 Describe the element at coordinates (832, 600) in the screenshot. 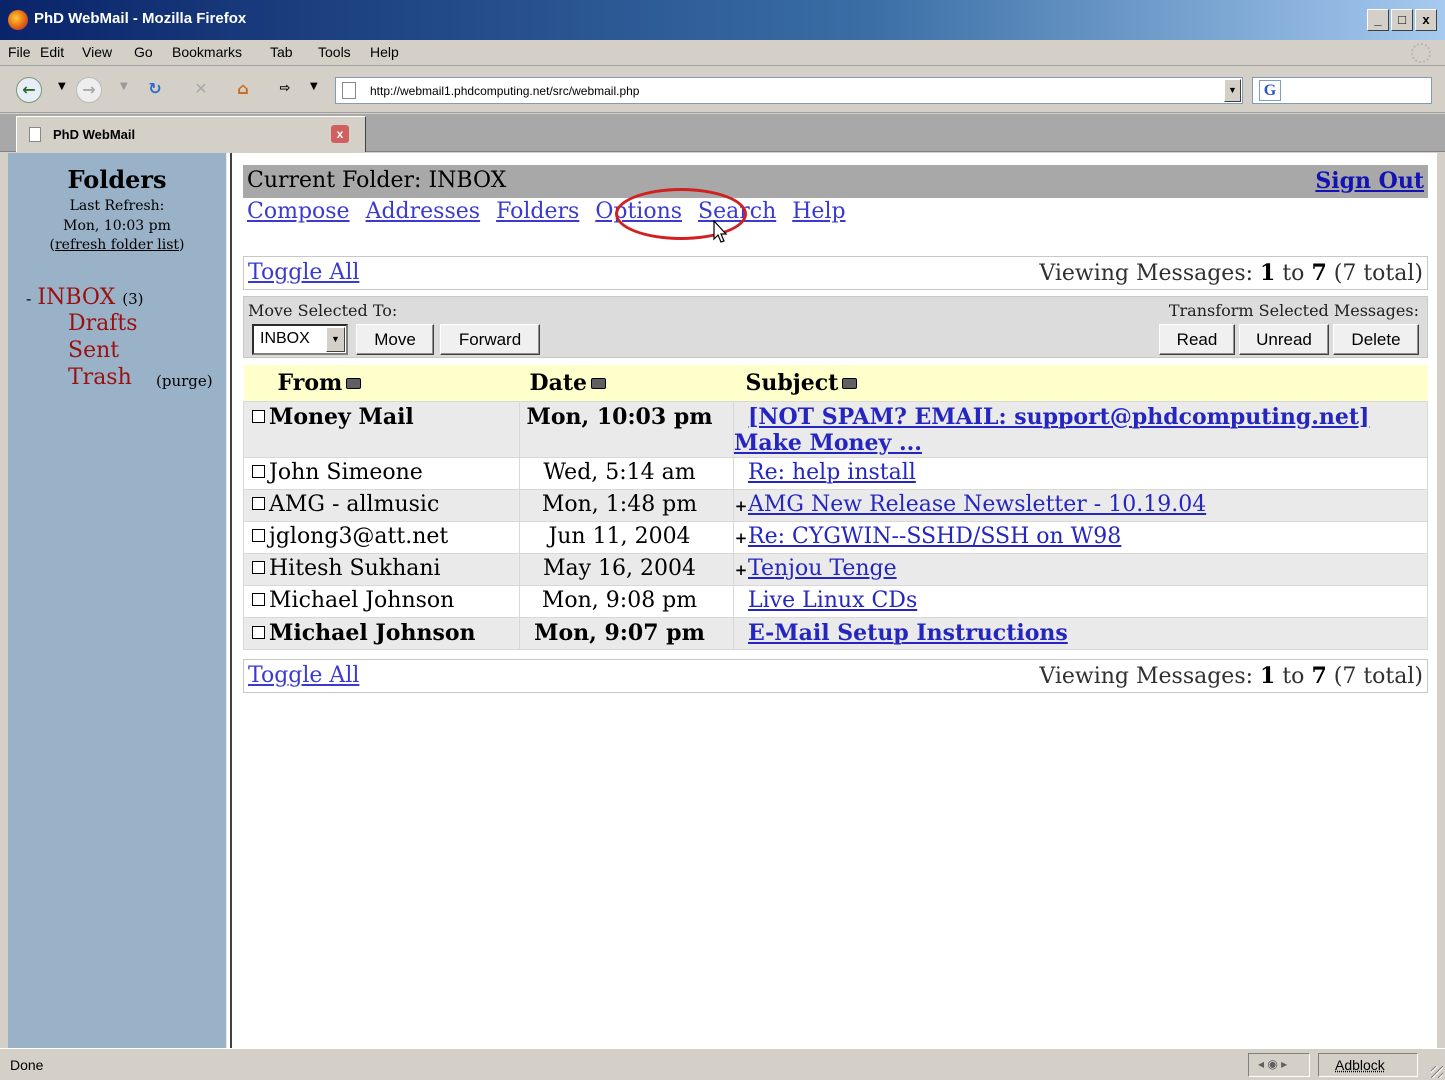

I see `message-subject-link: Live Linux CDs` at that location.